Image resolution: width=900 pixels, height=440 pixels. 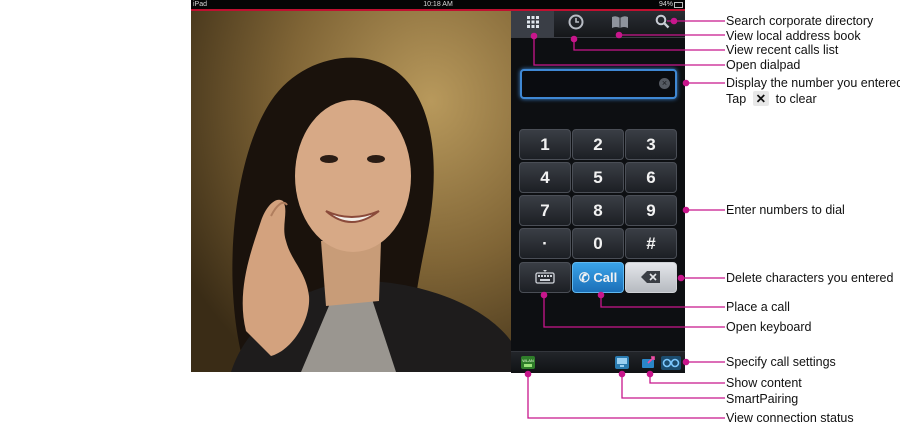 I want to click on label-call-settings: Specify call settings, so click(x=781, y=362).